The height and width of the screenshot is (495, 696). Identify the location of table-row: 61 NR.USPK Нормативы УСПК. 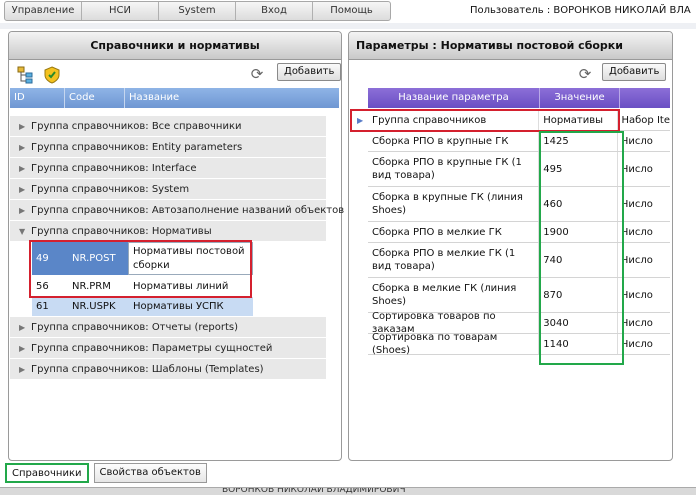
(142, 307).